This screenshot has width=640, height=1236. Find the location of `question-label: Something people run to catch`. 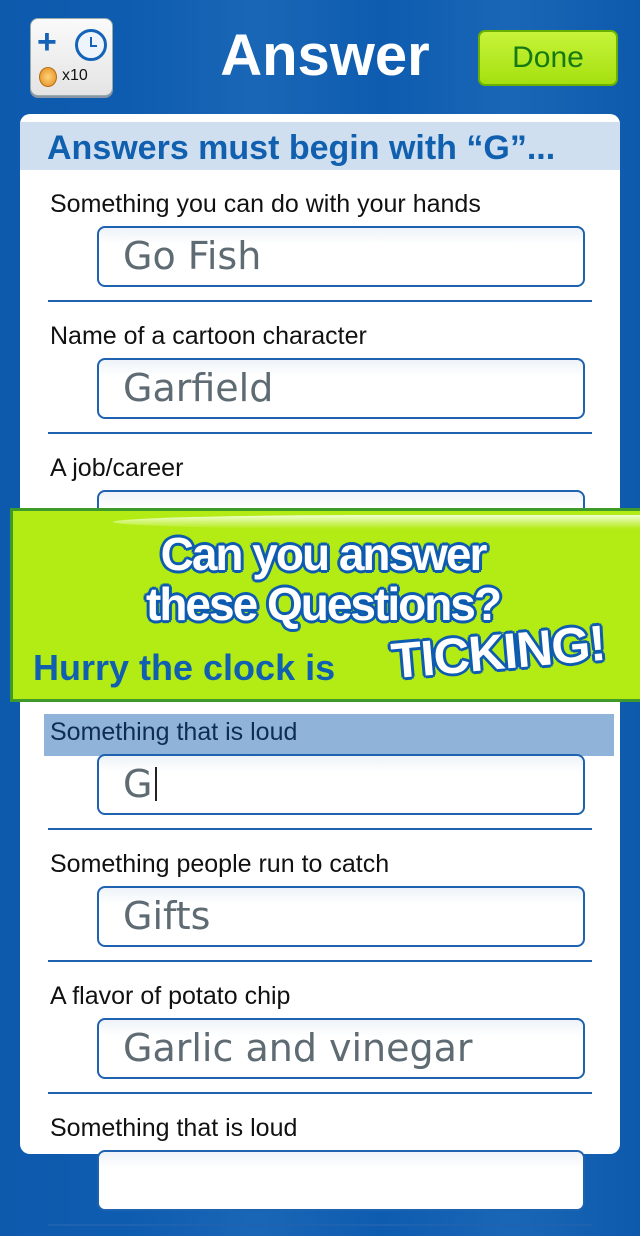

question-label: Something people run to catch is located at coordinates (220, 864).